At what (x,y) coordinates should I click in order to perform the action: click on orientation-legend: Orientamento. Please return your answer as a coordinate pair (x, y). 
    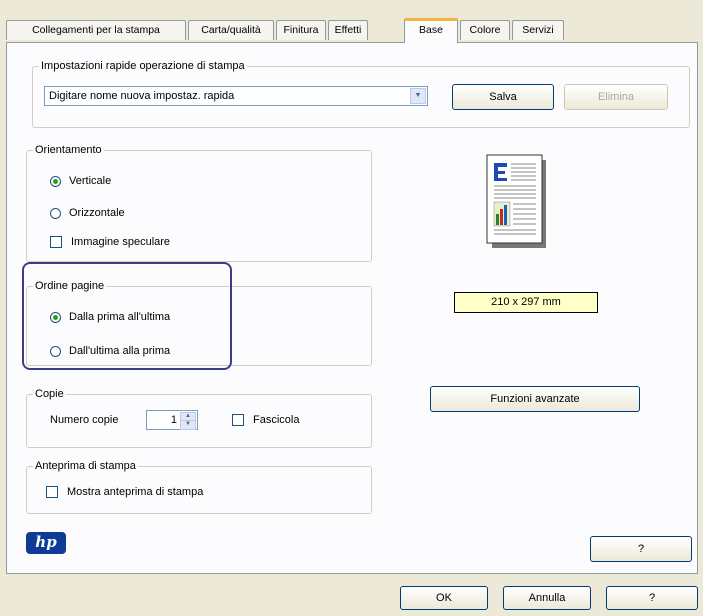
    Looking at the image, I should click on (68, 150).